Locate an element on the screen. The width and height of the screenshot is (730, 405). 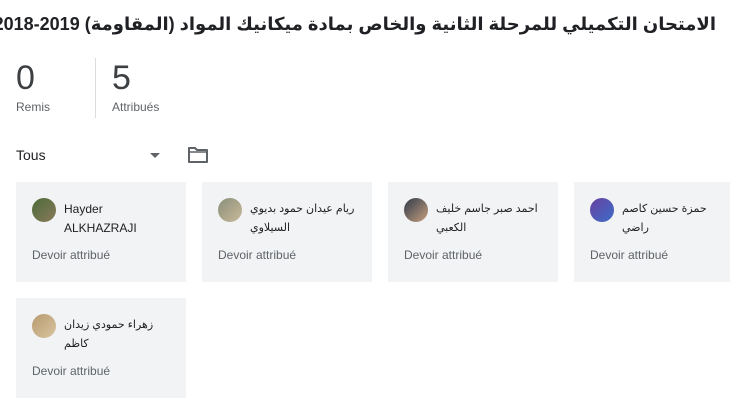
turned-in-stat: 0 Remis is located at coordinates (55, 88).